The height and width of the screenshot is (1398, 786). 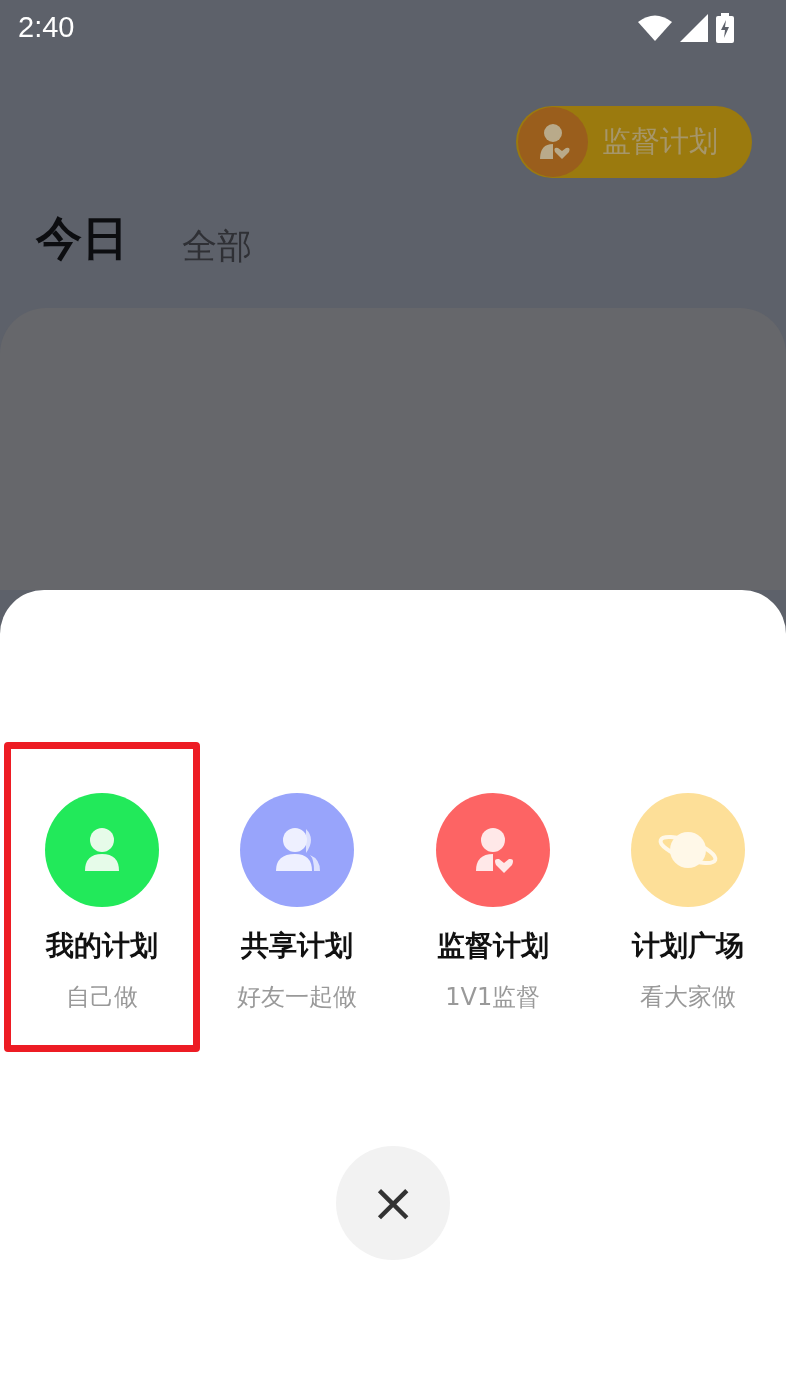 I want to click on option-subtitle: 看大家做, so click(x=688, y=997).